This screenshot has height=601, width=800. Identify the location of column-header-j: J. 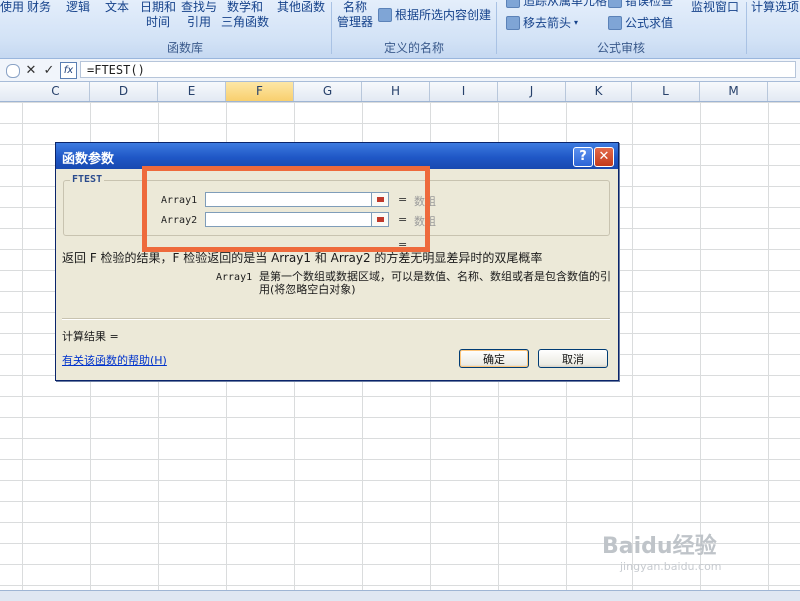
(532, 91).